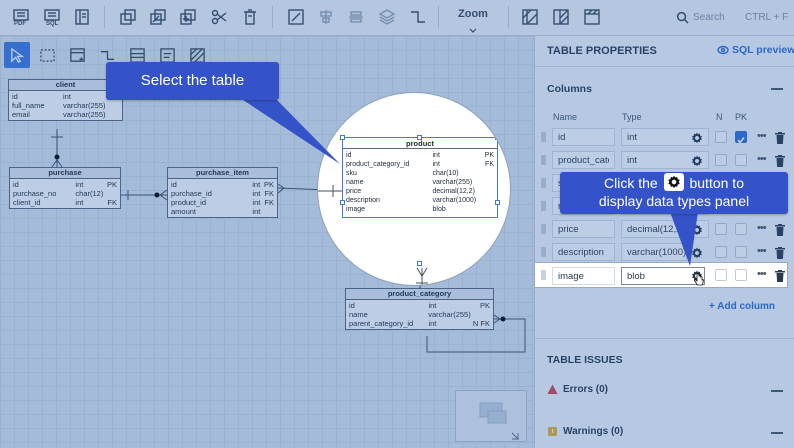 The image size is (794, 448). Describe the element at coordinates (358, 314) in the screenshot. I see `column-name: name` at that location.